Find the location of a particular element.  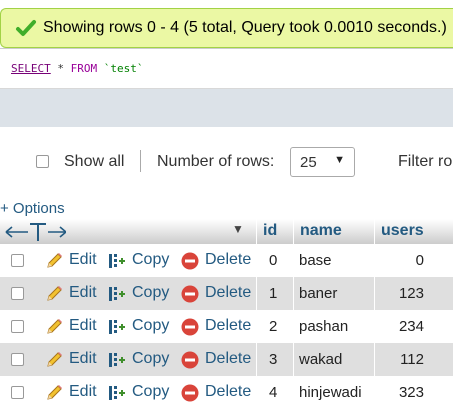

number-of-rows-label: Number of rows: is located at coordinates (216, 161).